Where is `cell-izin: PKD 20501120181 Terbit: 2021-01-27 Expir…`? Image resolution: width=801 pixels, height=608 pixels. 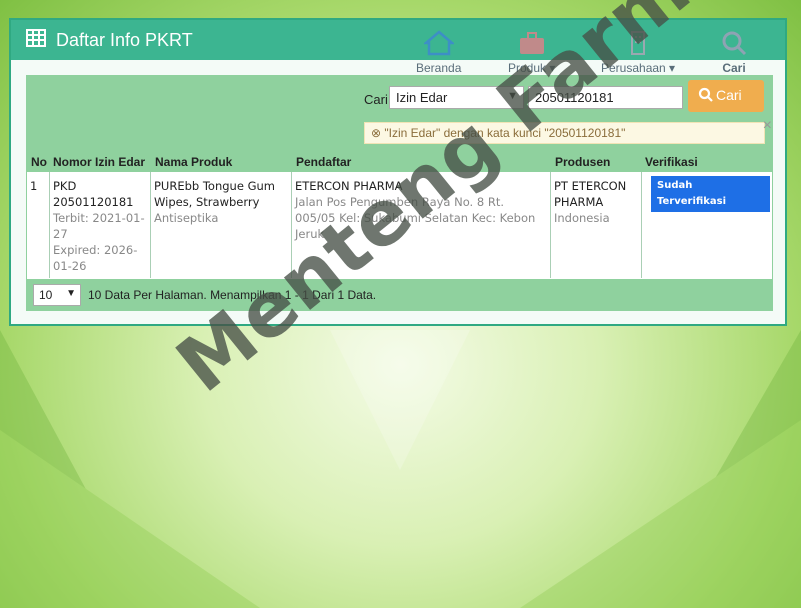
cell-izin: PKD 20501120181 Terbit: 2021-01-27 Expir… is located at coordinates (100, 225).